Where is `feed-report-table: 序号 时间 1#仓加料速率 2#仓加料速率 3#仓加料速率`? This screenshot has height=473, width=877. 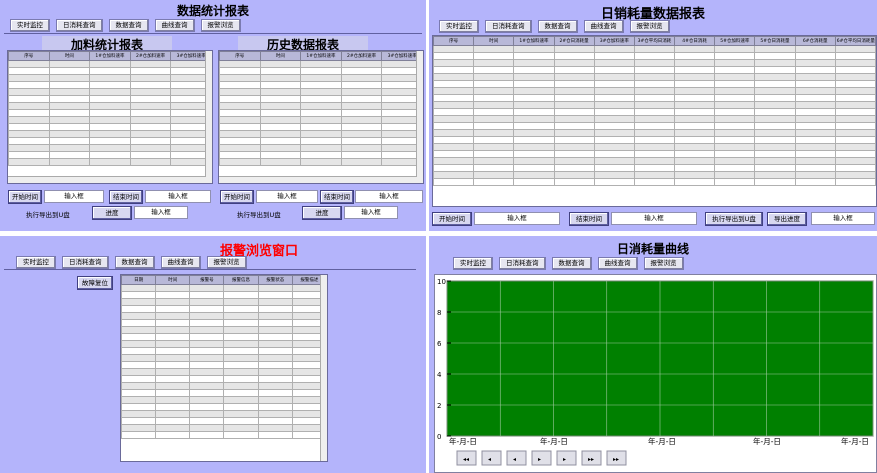 feed-report-table: 序号 时间 1#仓加料速率 2#仓加料速率 3#仓加料速率 is located at coordinates (110, 117).